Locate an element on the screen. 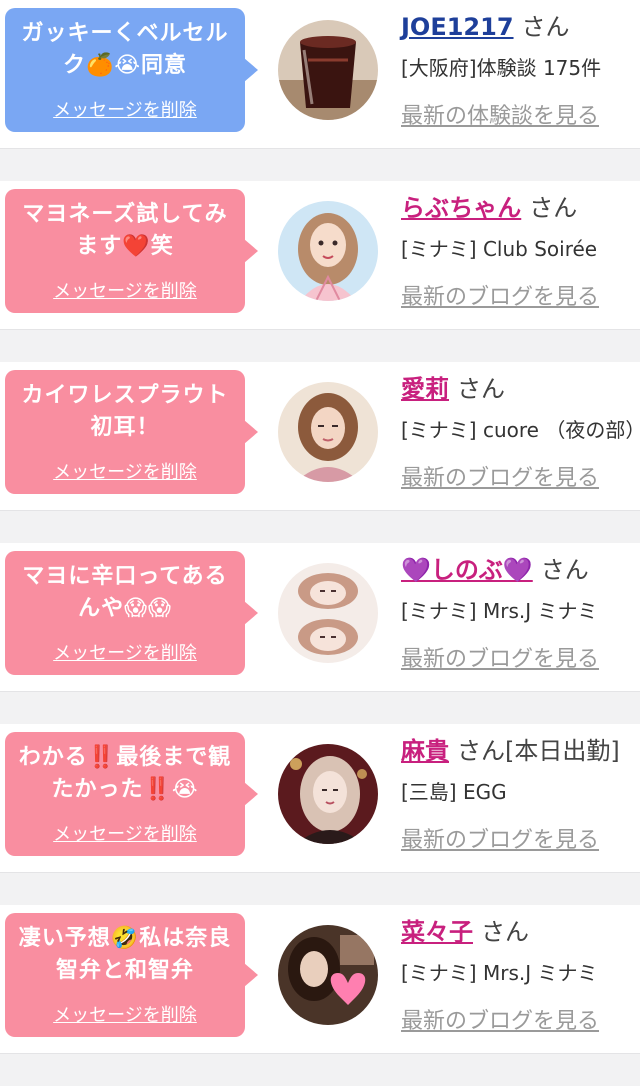 The width and height of the screenshot is (640, 1086). heart-photo-icon is located at coordinates (328, 975).